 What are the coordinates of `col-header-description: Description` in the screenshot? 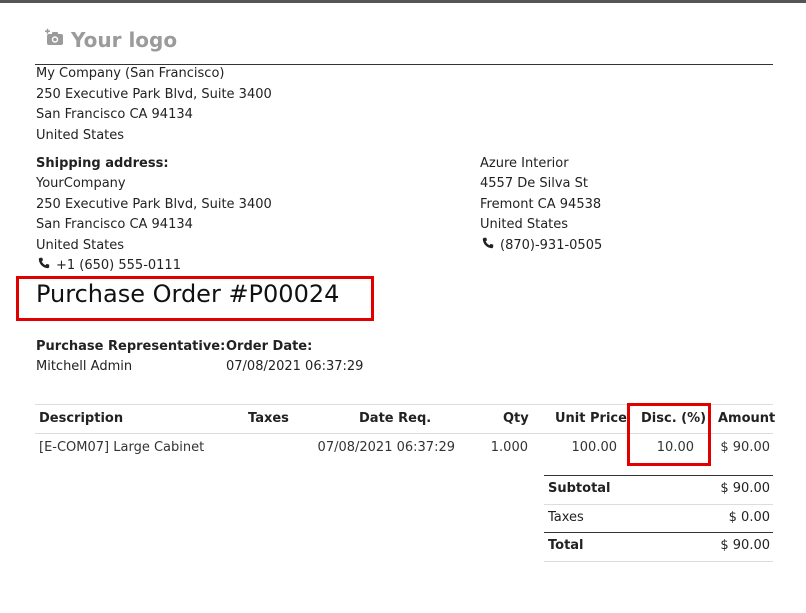 It's located at (81, 418).